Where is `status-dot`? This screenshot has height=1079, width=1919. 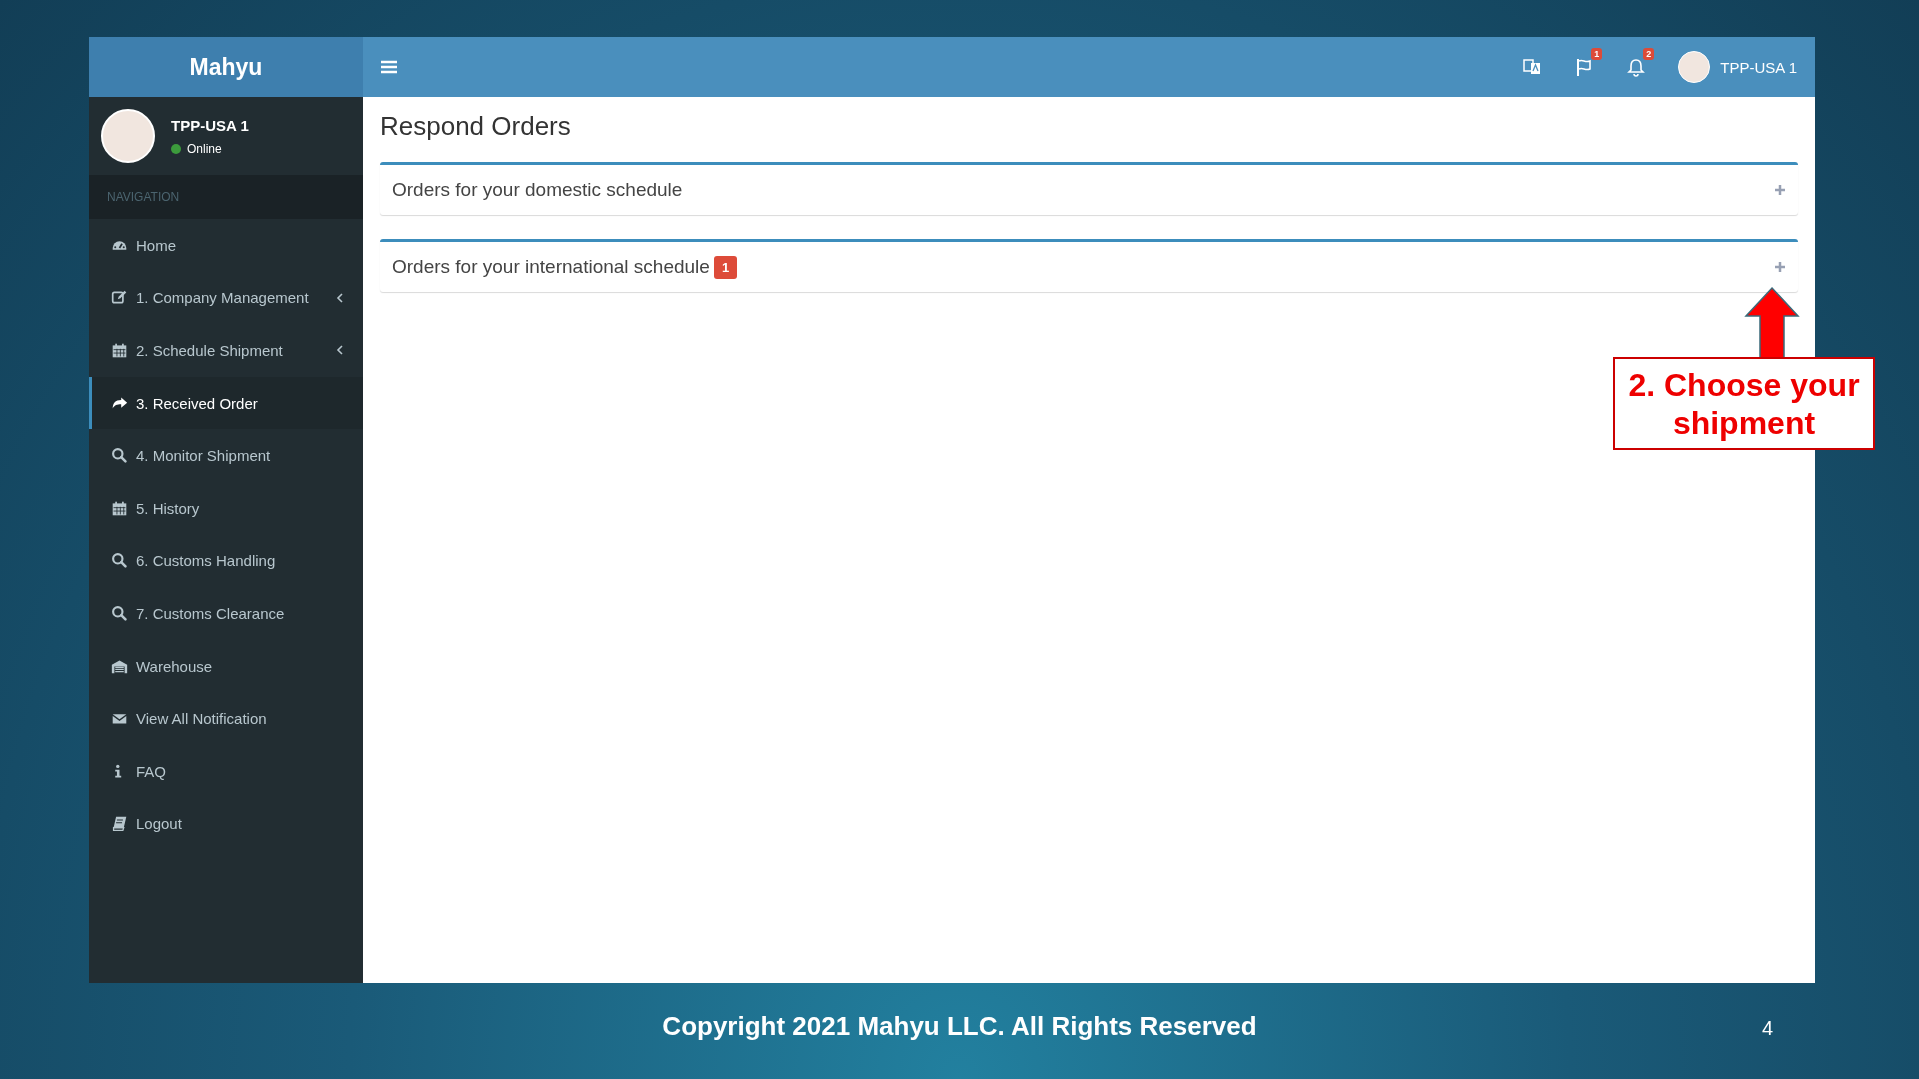
status-dot is located at coordinates (176, 148).